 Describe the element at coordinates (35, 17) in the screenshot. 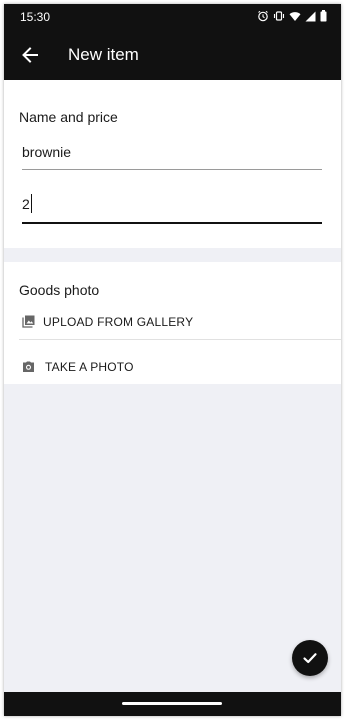

I see `status-time: 15:30` at that location.